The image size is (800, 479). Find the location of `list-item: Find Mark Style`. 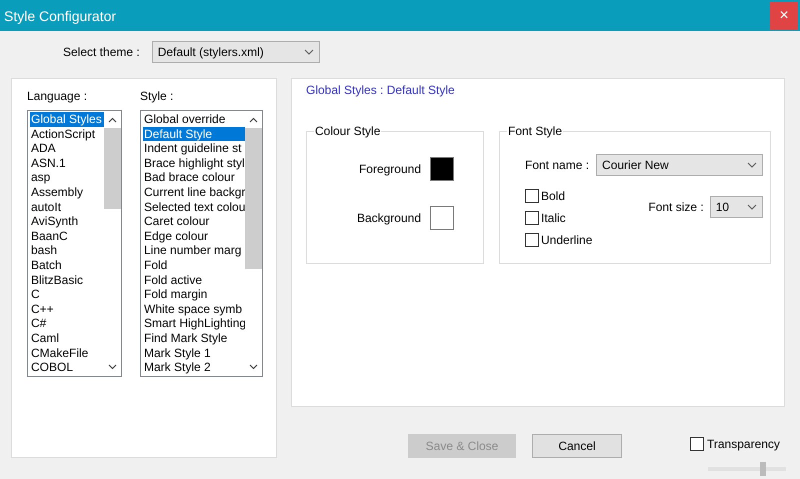

list-item: Find Mark Style is located at coordinates (194, 338).